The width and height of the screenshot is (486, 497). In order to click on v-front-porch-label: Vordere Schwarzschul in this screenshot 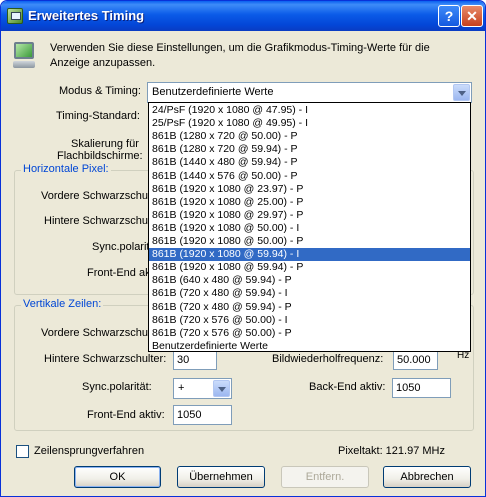, I will do `click(96, 333)`.